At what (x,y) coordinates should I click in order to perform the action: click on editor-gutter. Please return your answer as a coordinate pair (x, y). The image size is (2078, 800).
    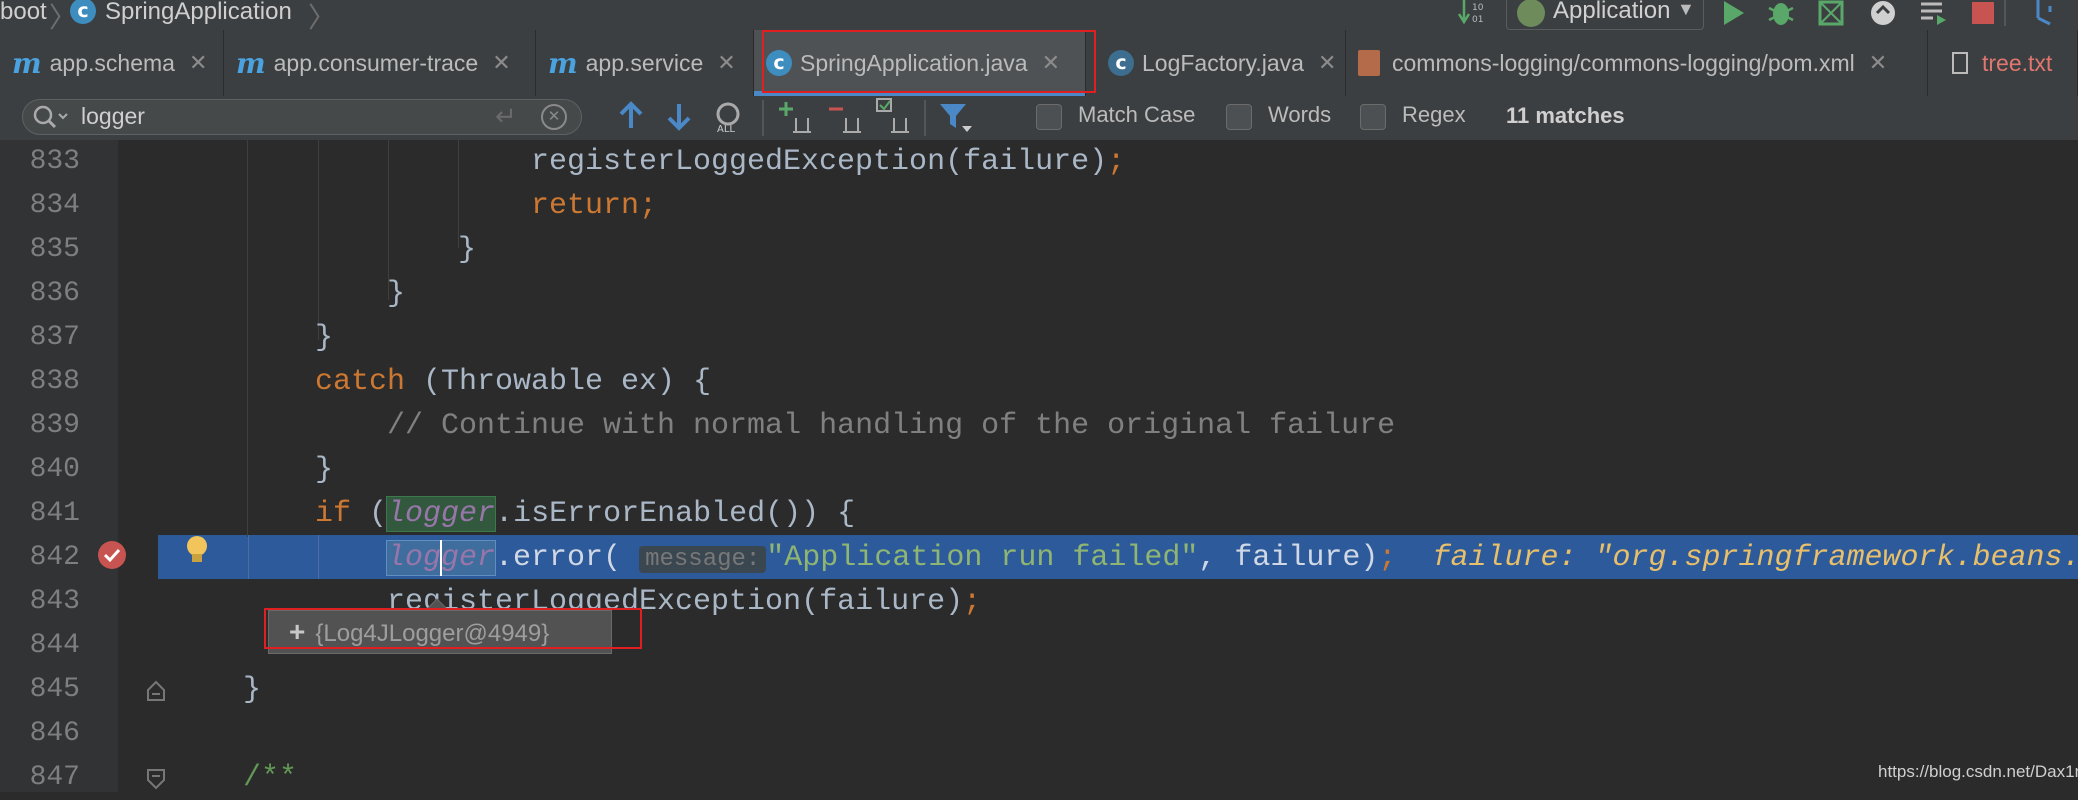
    Looking at the image, I should click on (180, 466).